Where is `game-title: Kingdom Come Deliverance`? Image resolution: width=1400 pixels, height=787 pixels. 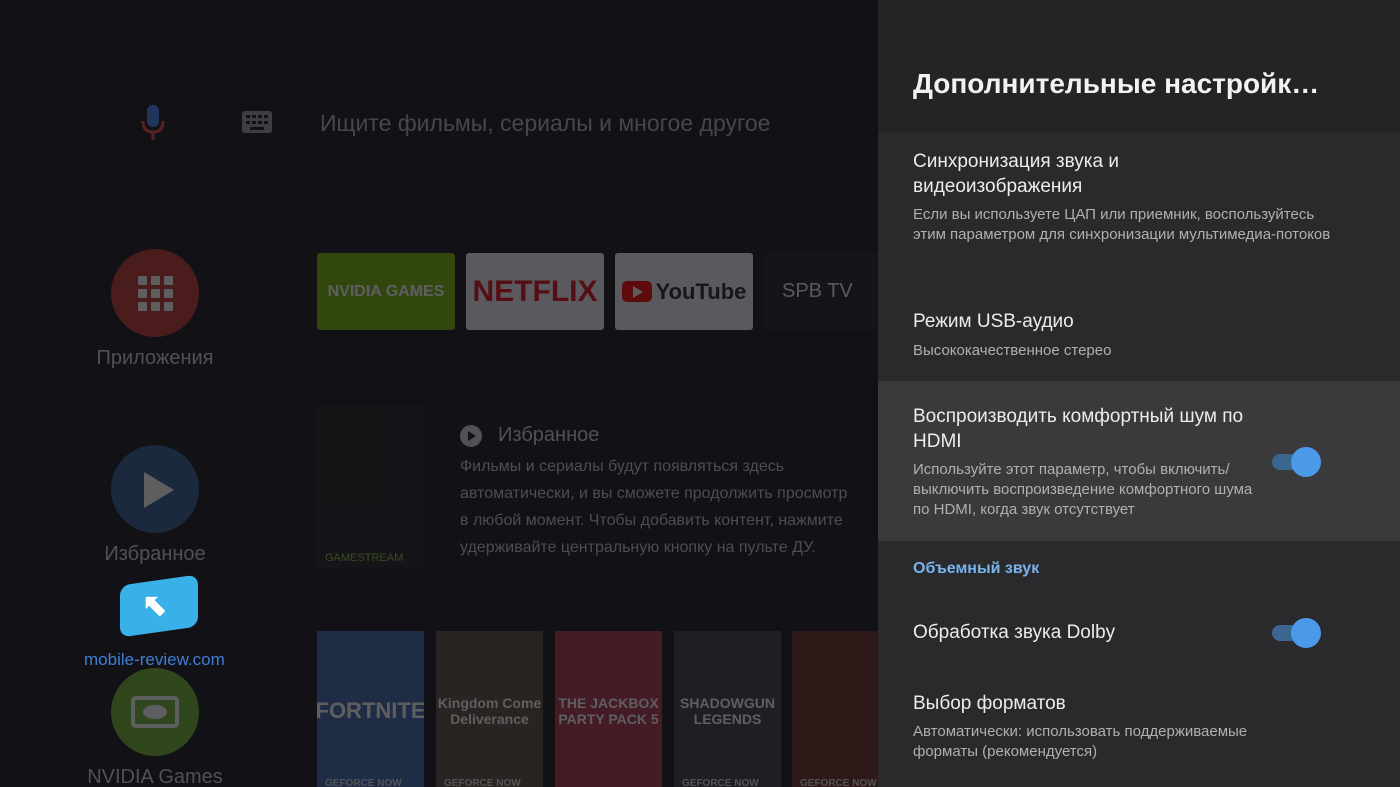
game-title: Kingdom Come Deliverance is located at coordinates (489, 711).